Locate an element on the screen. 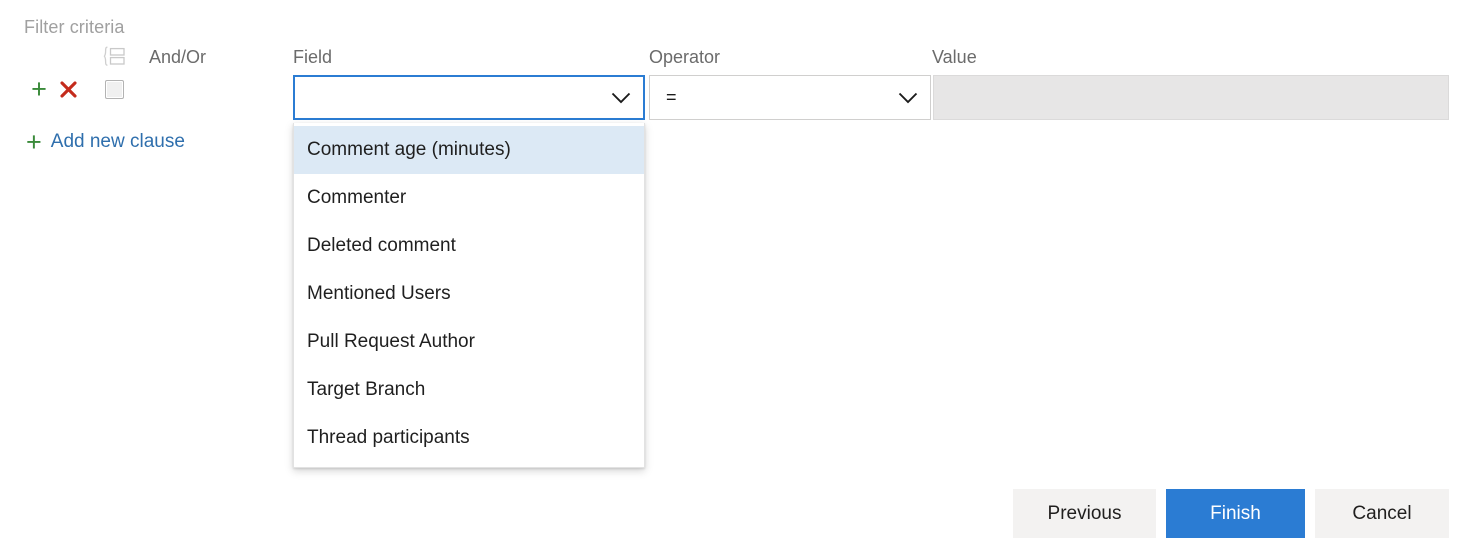  add-clause-row-button: + is located at coordinates (39, 89).